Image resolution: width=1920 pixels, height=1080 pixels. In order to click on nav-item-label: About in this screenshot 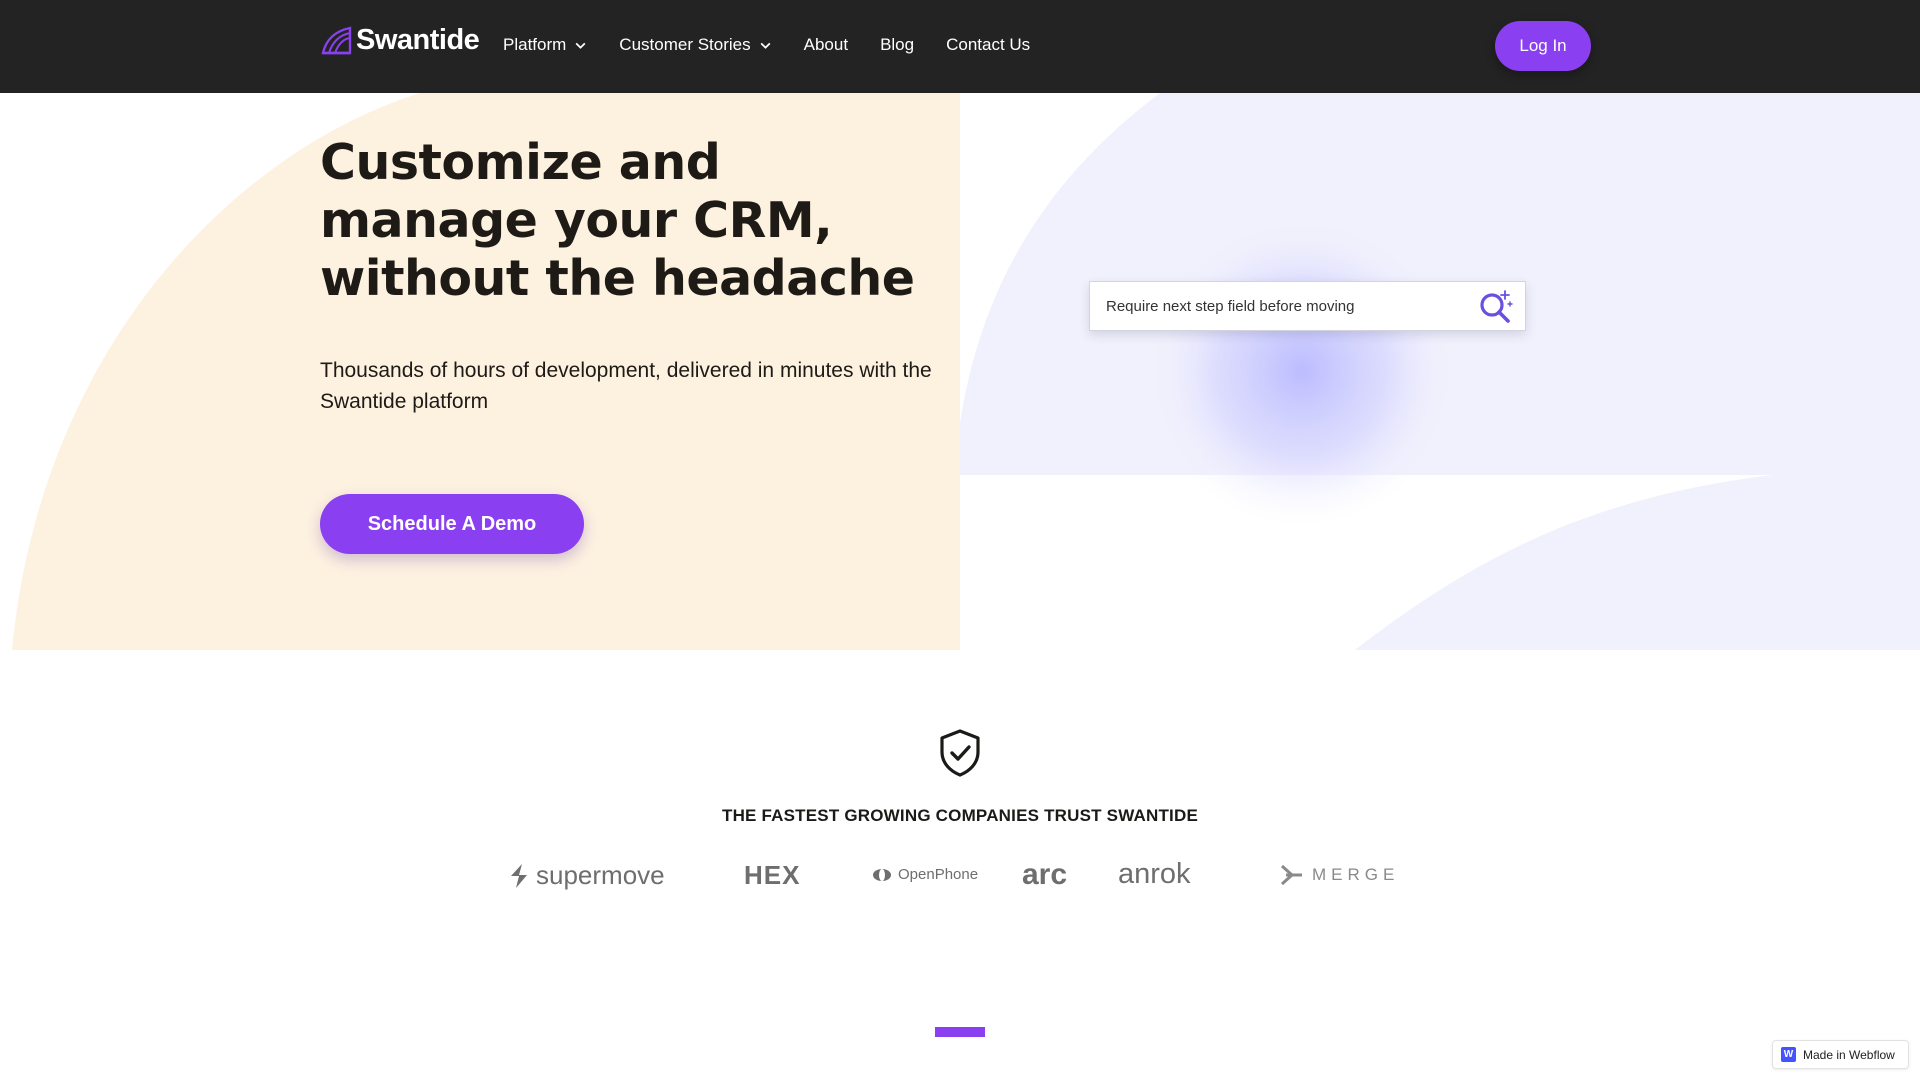, I will do `click(826, 44)`.